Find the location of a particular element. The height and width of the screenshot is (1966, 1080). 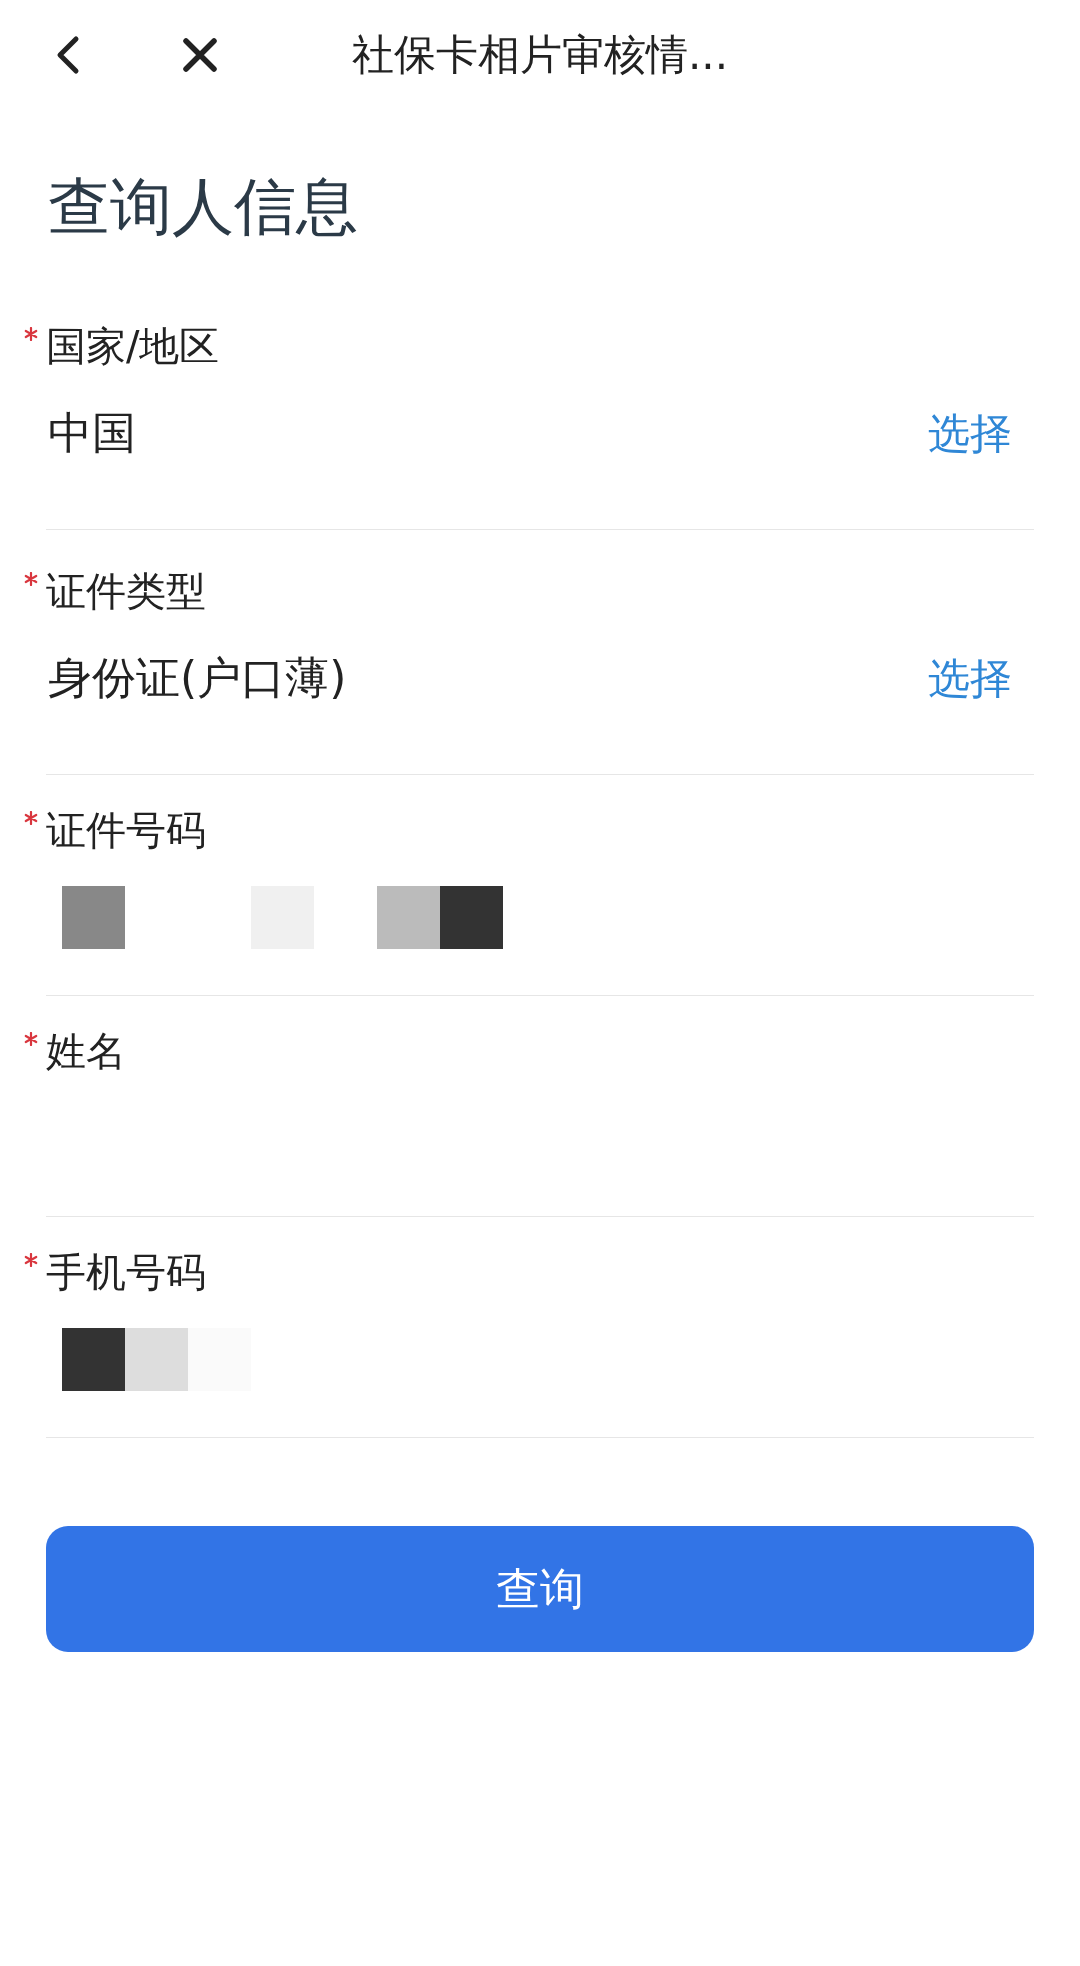

field-label: 证件类型 is located at coordinates (126, 591).